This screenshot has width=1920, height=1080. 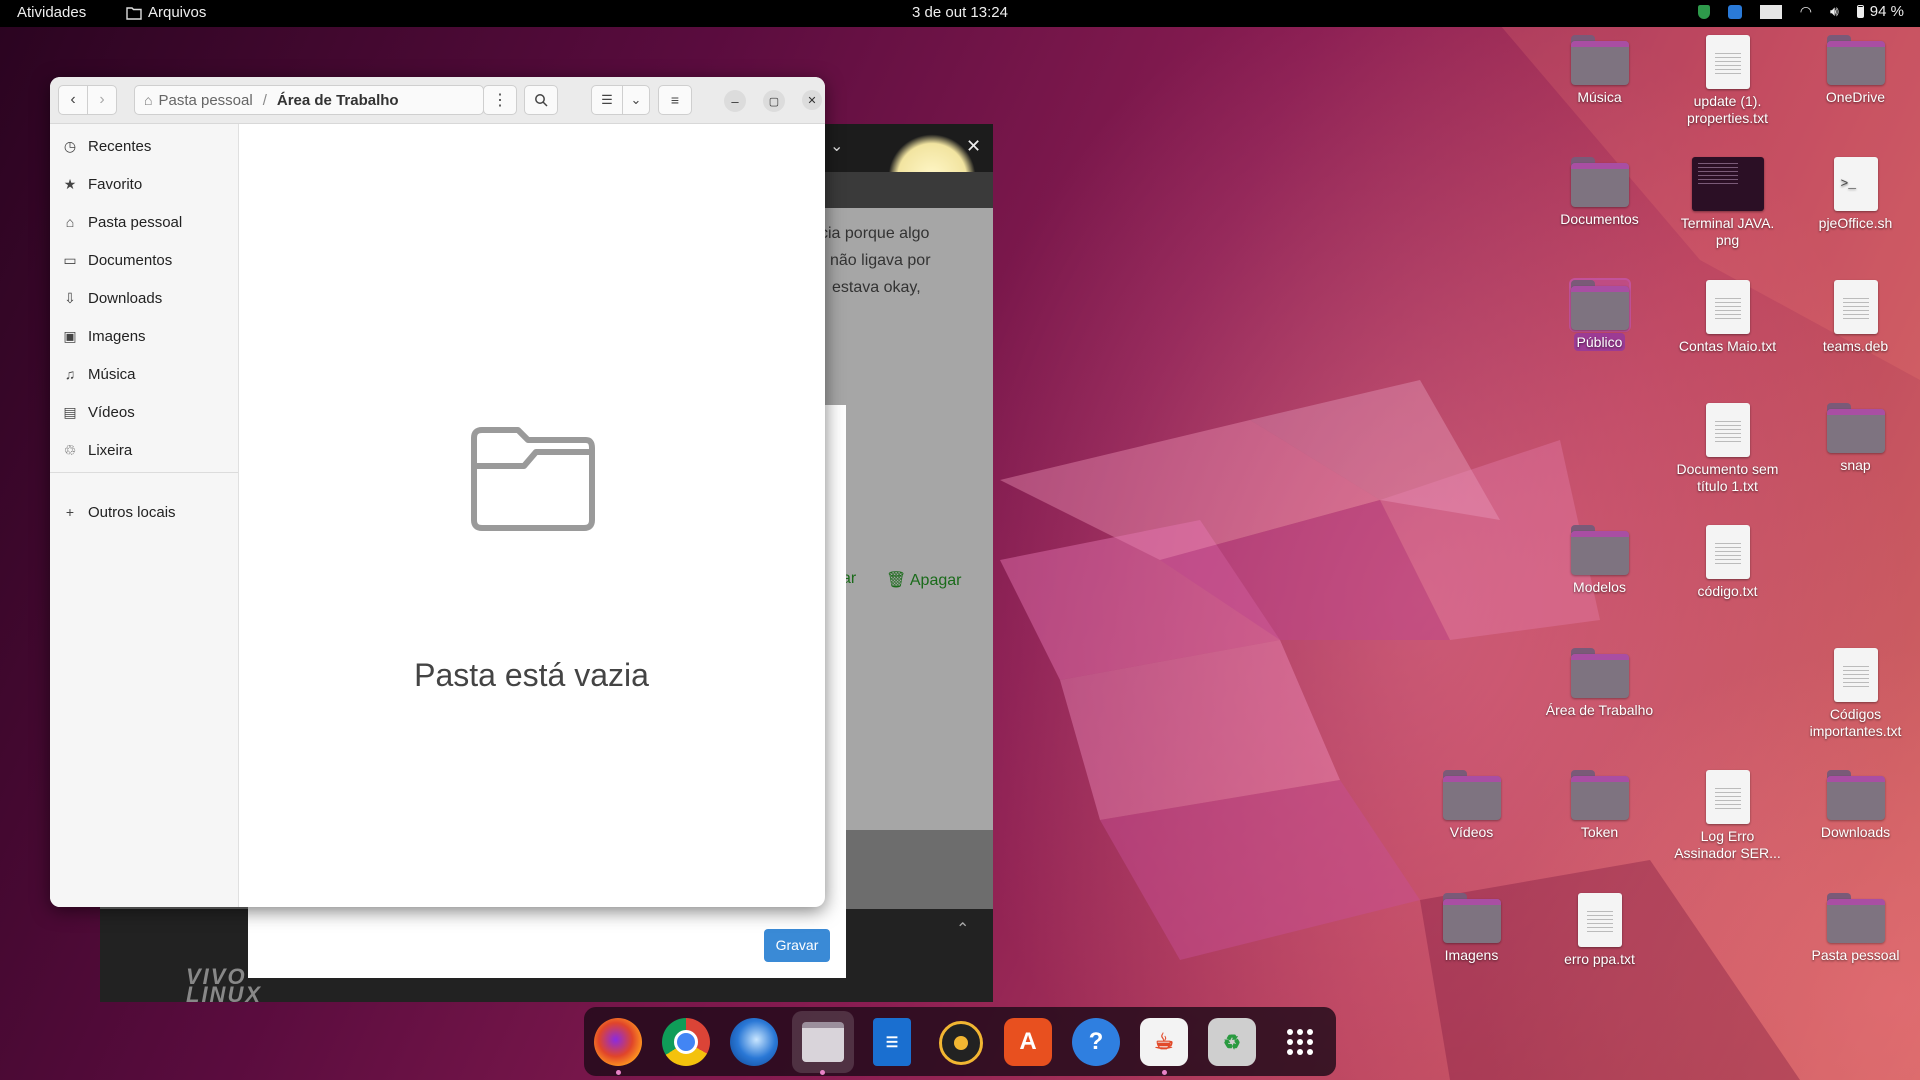 I want to click on dock-java: ☕︎, so click(x=1164, y=1042).